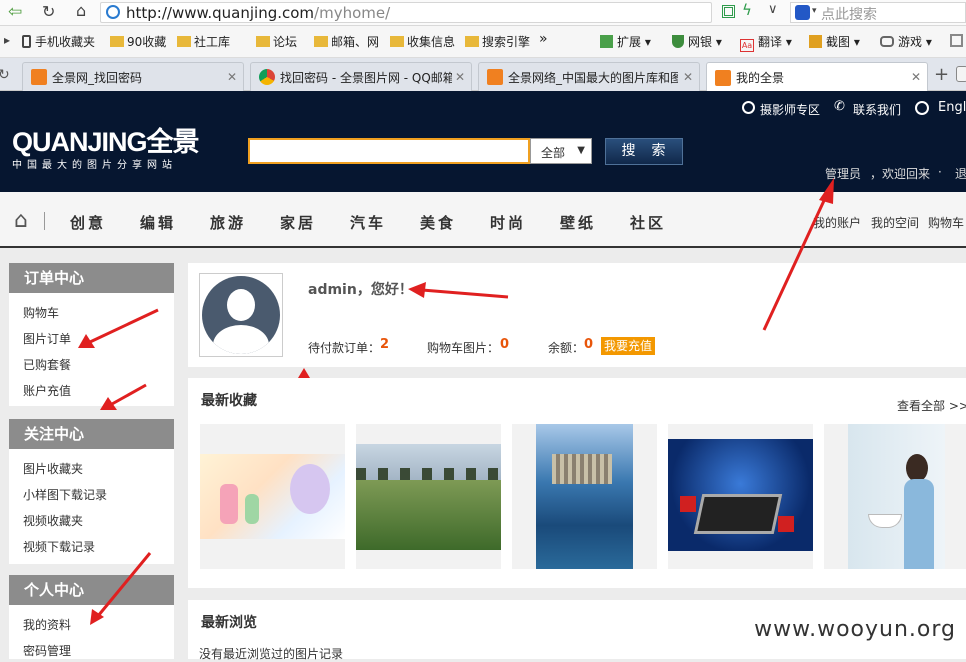 The image size is (966, 662). I want to click on watermark-text: www.wooyun.org, so click(855, 629).